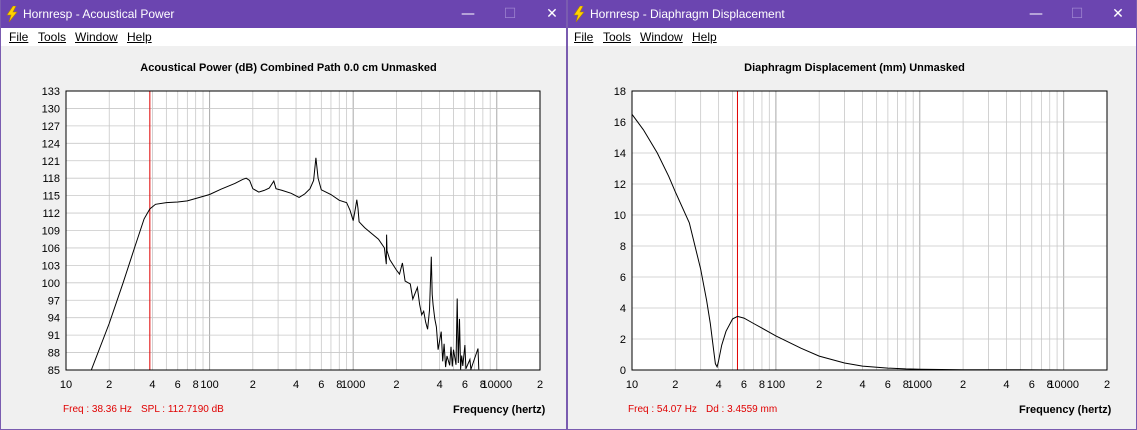 The width and height of the screenshot is (1137, 430). I want to click on y-tick-label: 6, so click(623, 278).